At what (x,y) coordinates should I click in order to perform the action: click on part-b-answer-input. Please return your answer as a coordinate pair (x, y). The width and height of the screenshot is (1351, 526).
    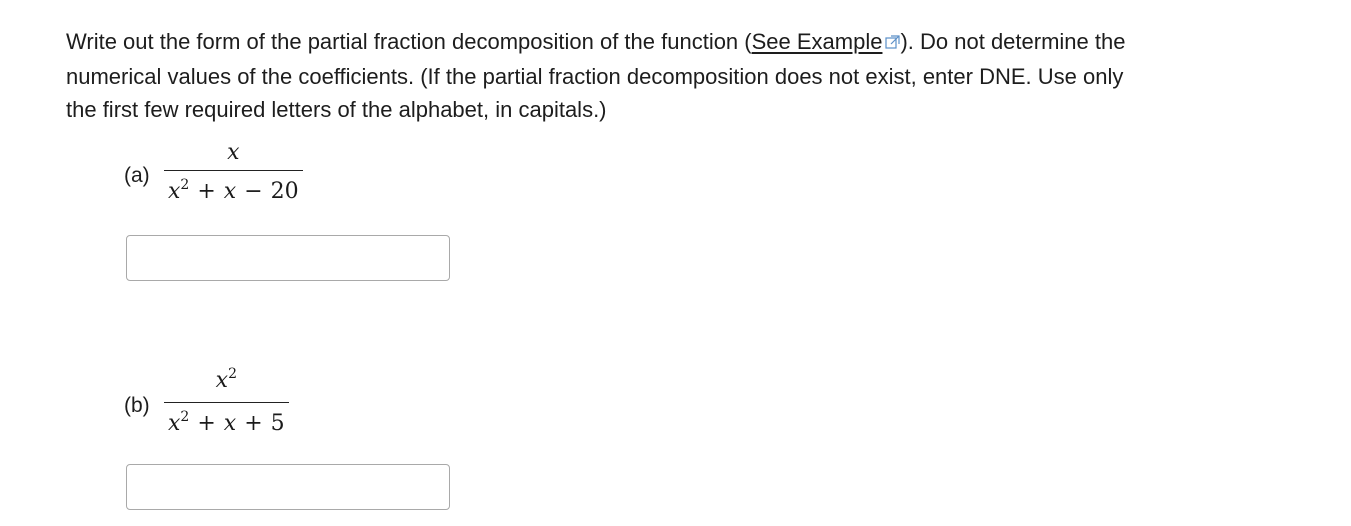
    Looking at the image, I should click on (288, 487).